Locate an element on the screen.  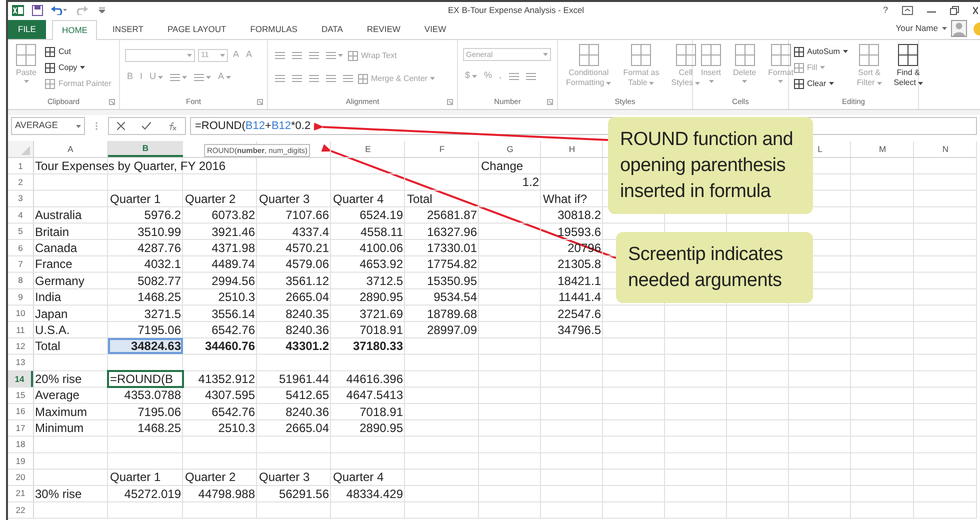
table-cell-text: 21305.8 is located at coordinates (579, 264).